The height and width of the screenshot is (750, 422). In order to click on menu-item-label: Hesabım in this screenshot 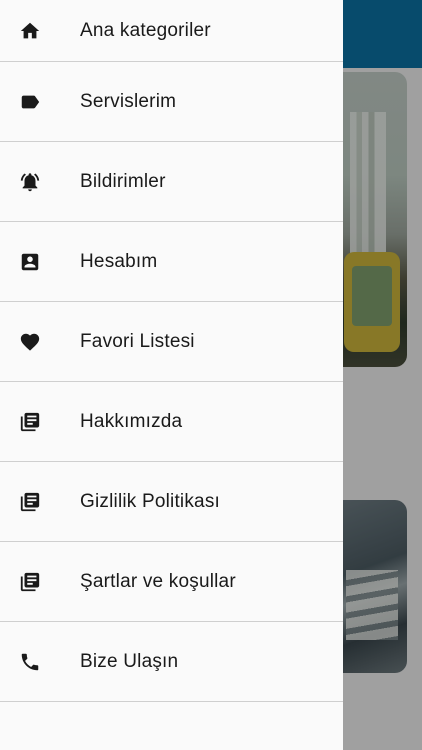, I will do `click(119, 261)`.